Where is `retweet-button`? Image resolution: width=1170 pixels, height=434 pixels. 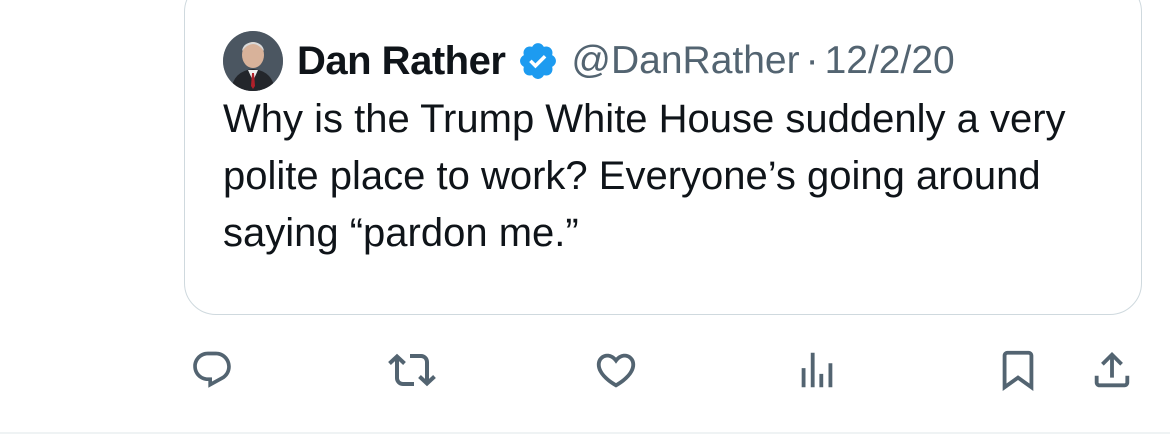 retweet-button is located at coordinates (412, 370).